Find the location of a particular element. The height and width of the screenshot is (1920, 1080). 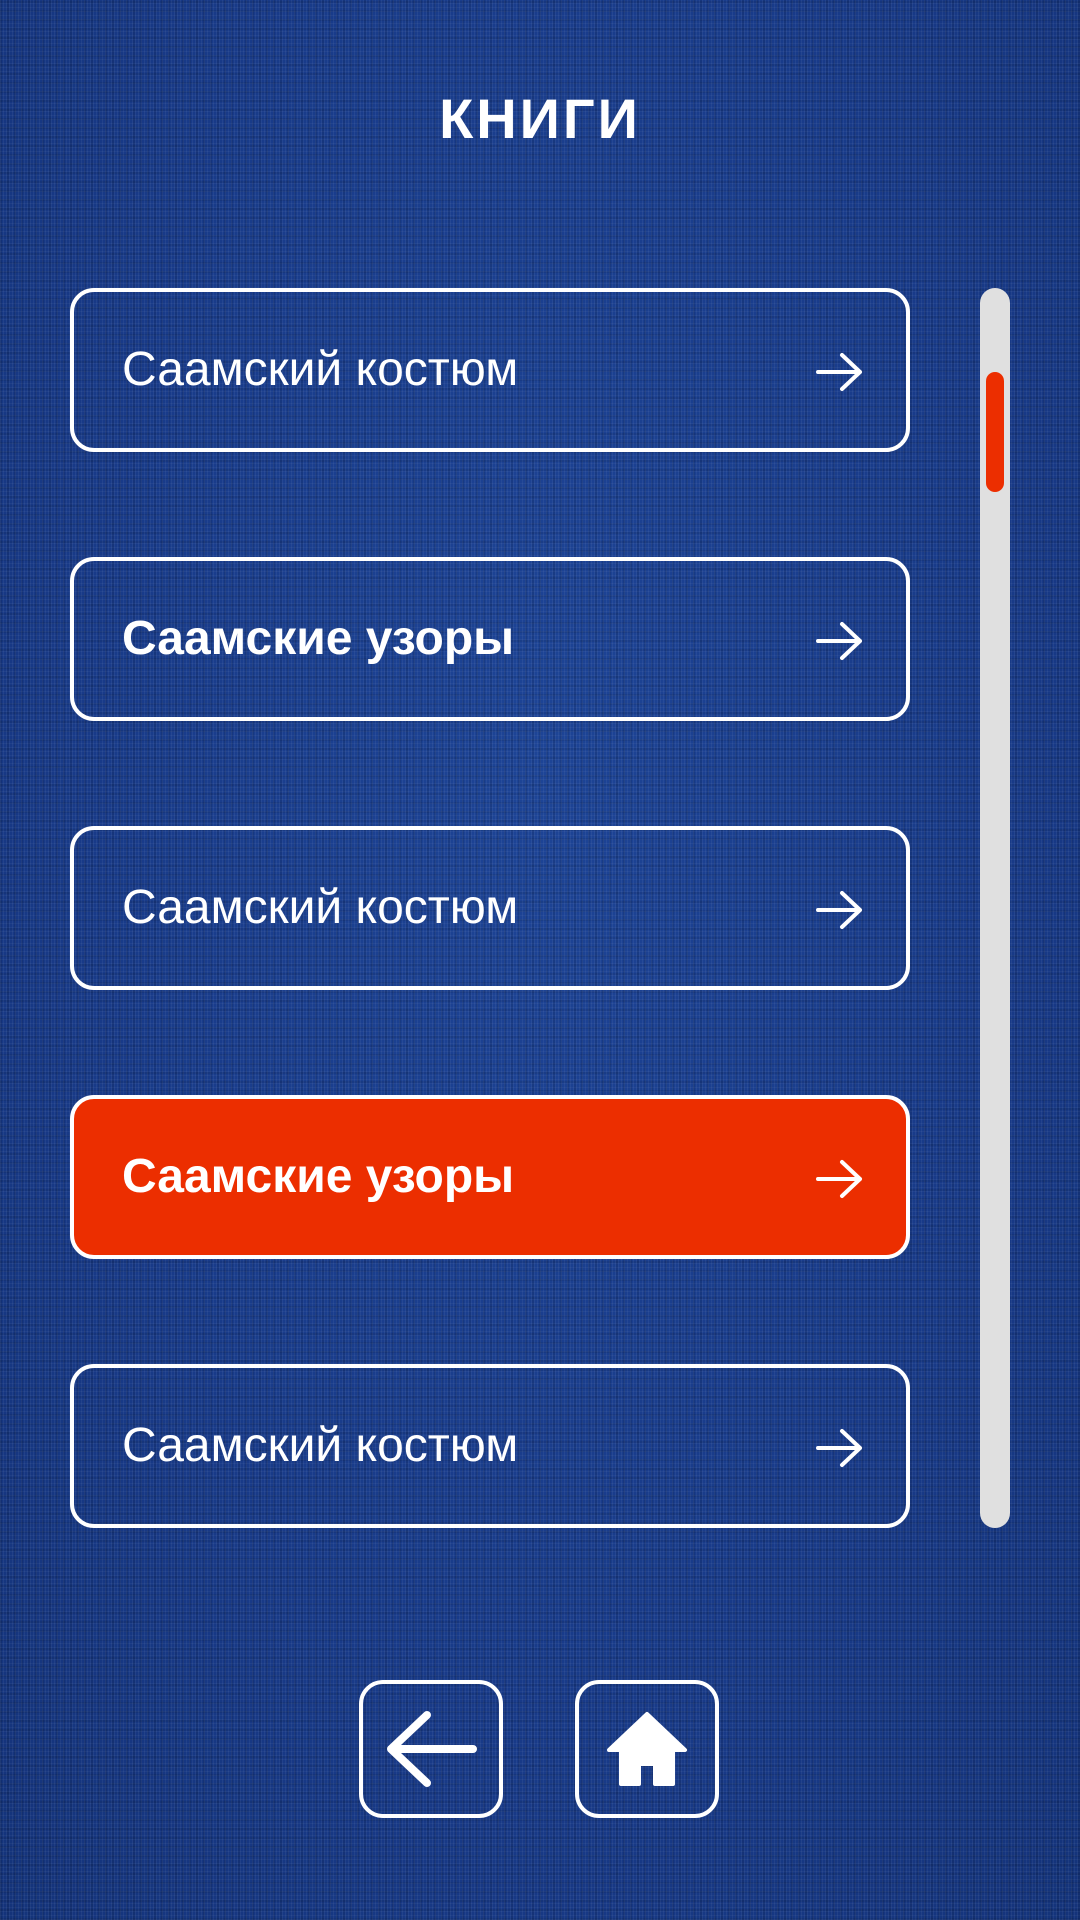

scroll-thumb is located at coordinates (995, 432).